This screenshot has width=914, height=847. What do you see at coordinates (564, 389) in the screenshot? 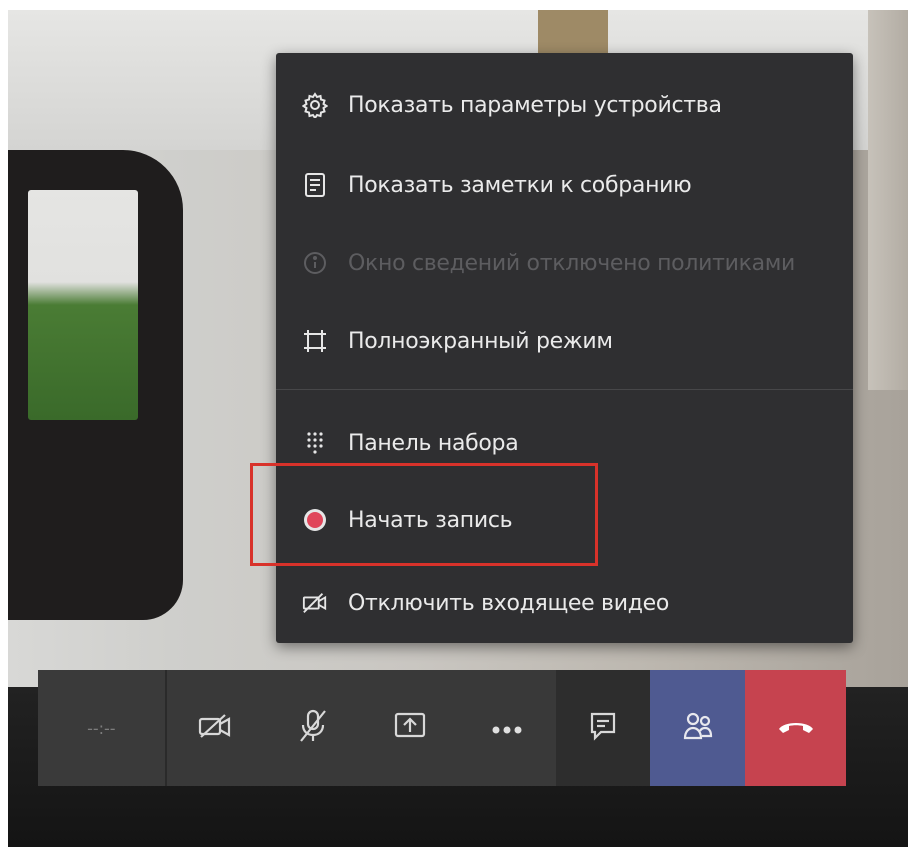
I see `menu-separator` at bounding box center [564, 389].